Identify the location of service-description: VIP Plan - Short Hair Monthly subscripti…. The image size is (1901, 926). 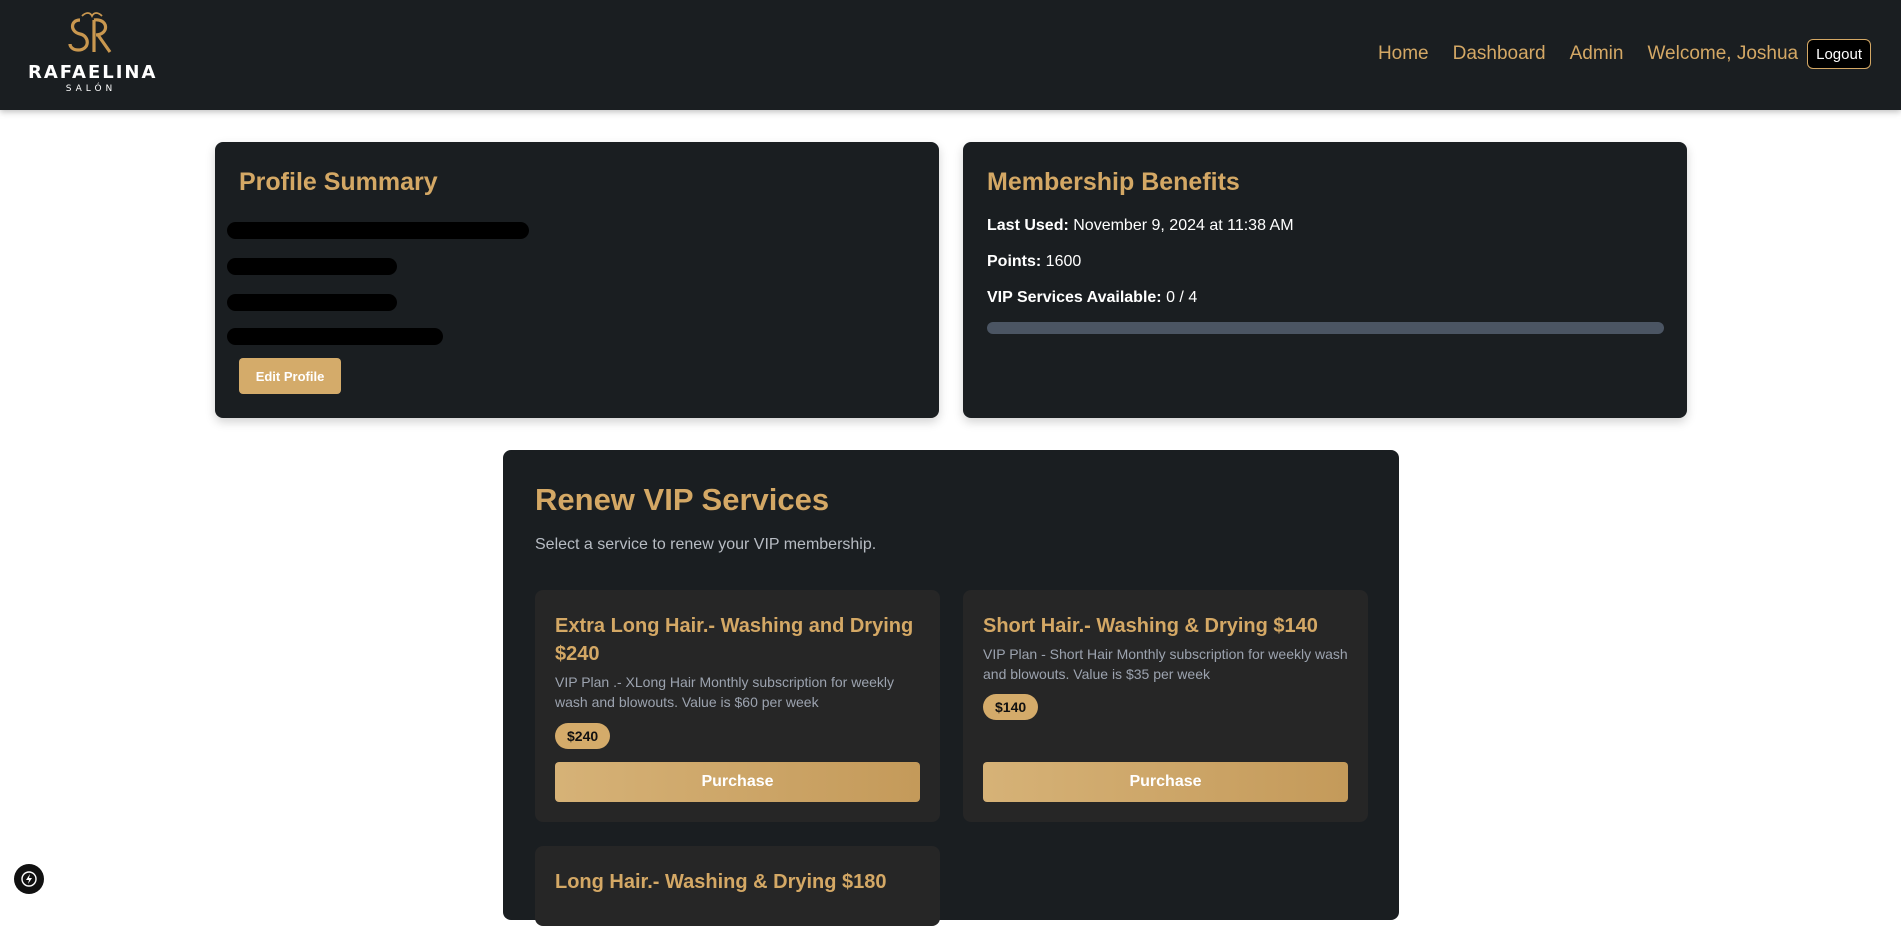
(1165, 664).